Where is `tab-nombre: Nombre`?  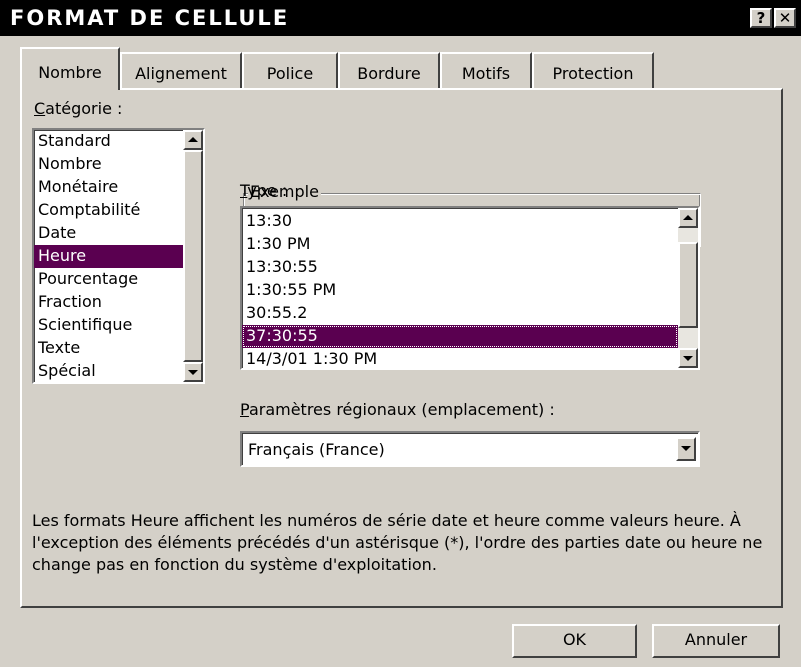 tab-nombre: Nombre is located at coordinates (70, 68).